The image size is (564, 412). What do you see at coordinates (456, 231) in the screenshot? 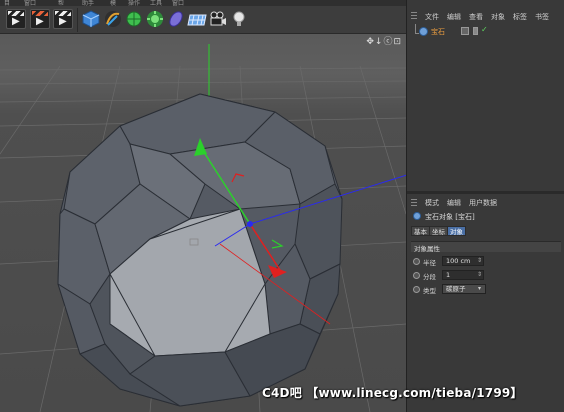
I see `tab-object: 对象` at bounding box center [456, 231].